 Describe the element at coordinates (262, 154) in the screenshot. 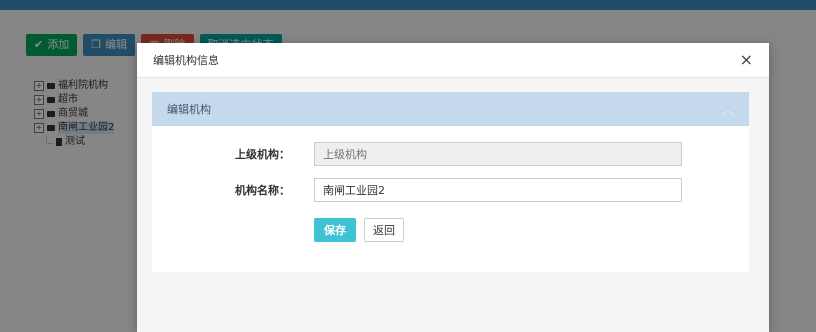

I see `parent-org-label: 上级机构：` at that location.